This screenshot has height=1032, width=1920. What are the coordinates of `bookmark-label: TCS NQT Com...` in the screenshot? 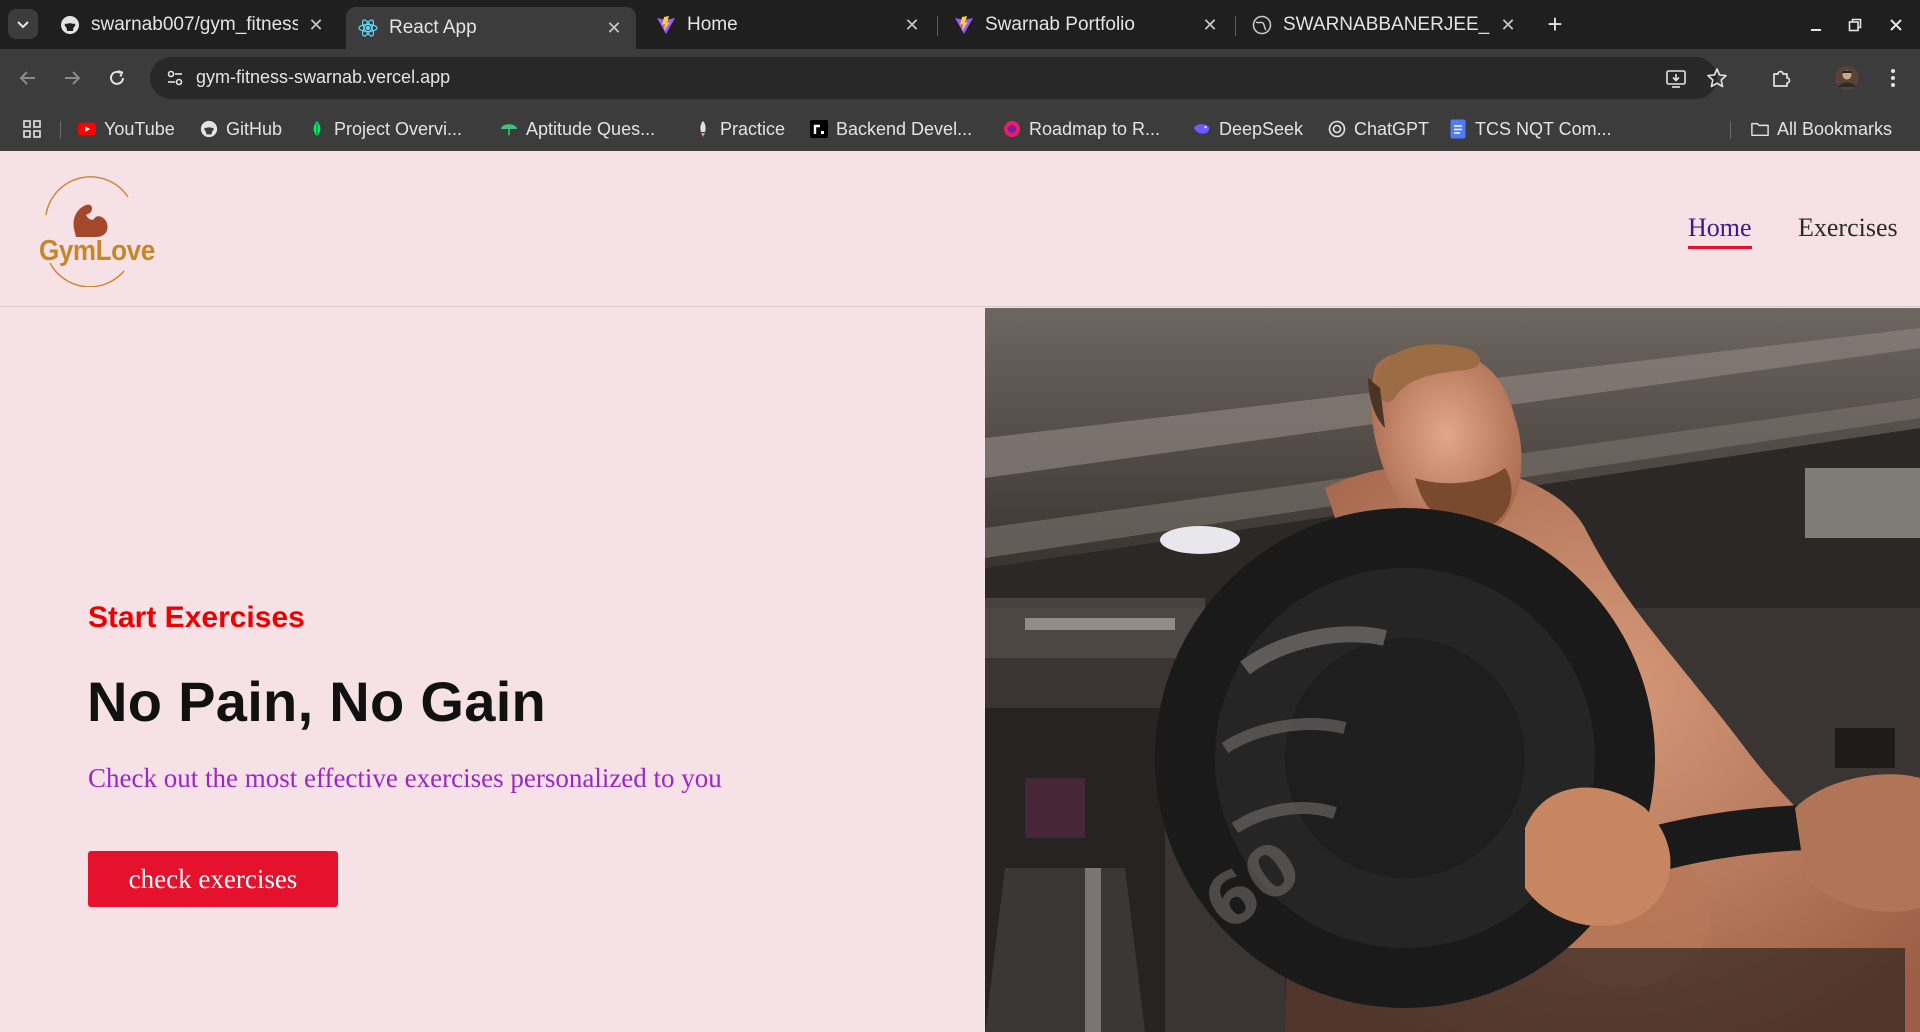 It's located at (1543, 128).